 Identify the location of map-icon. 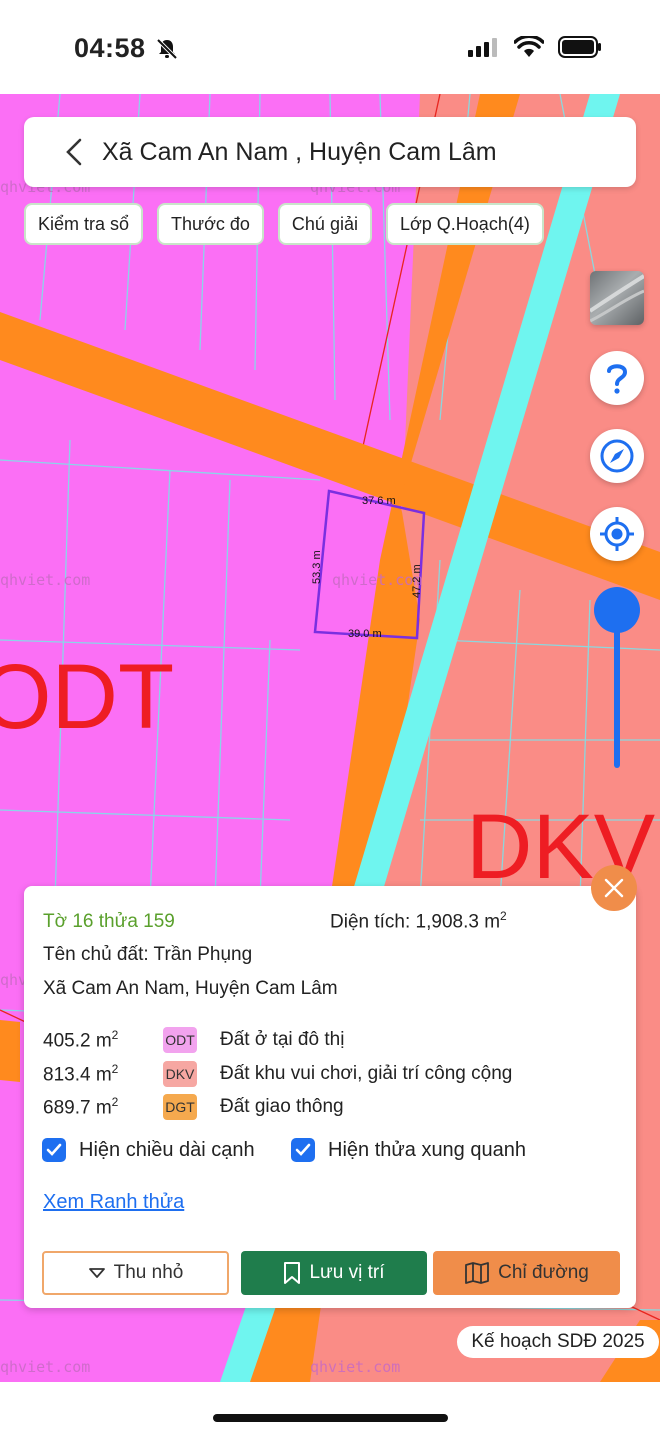
(477, 1273).